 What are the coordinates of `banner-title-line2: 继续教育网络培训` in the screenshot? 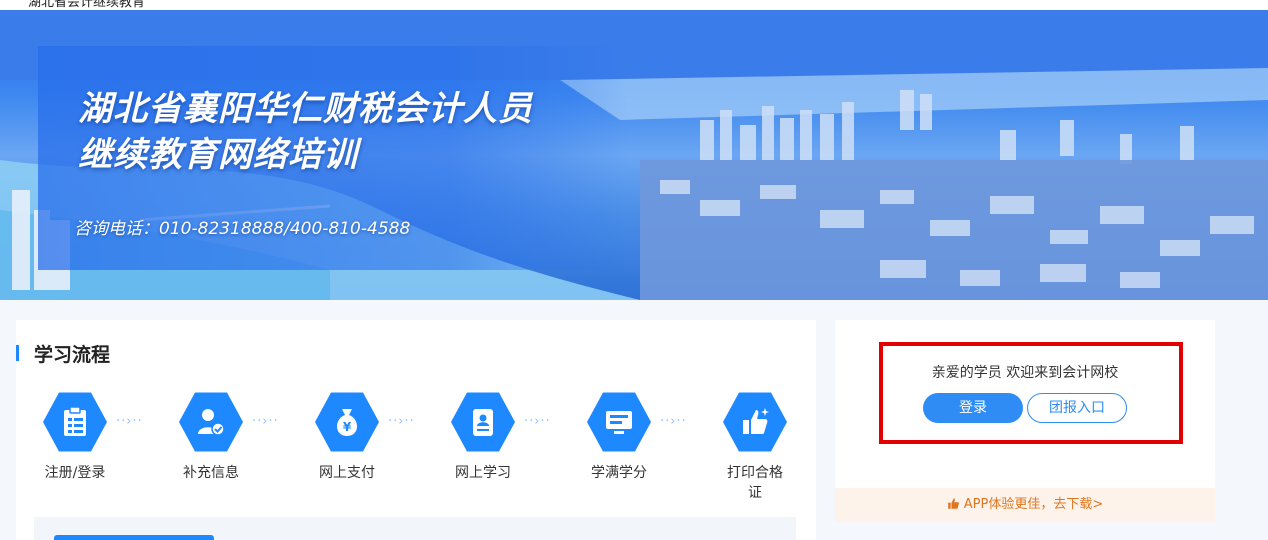 It's located at (218, 155).